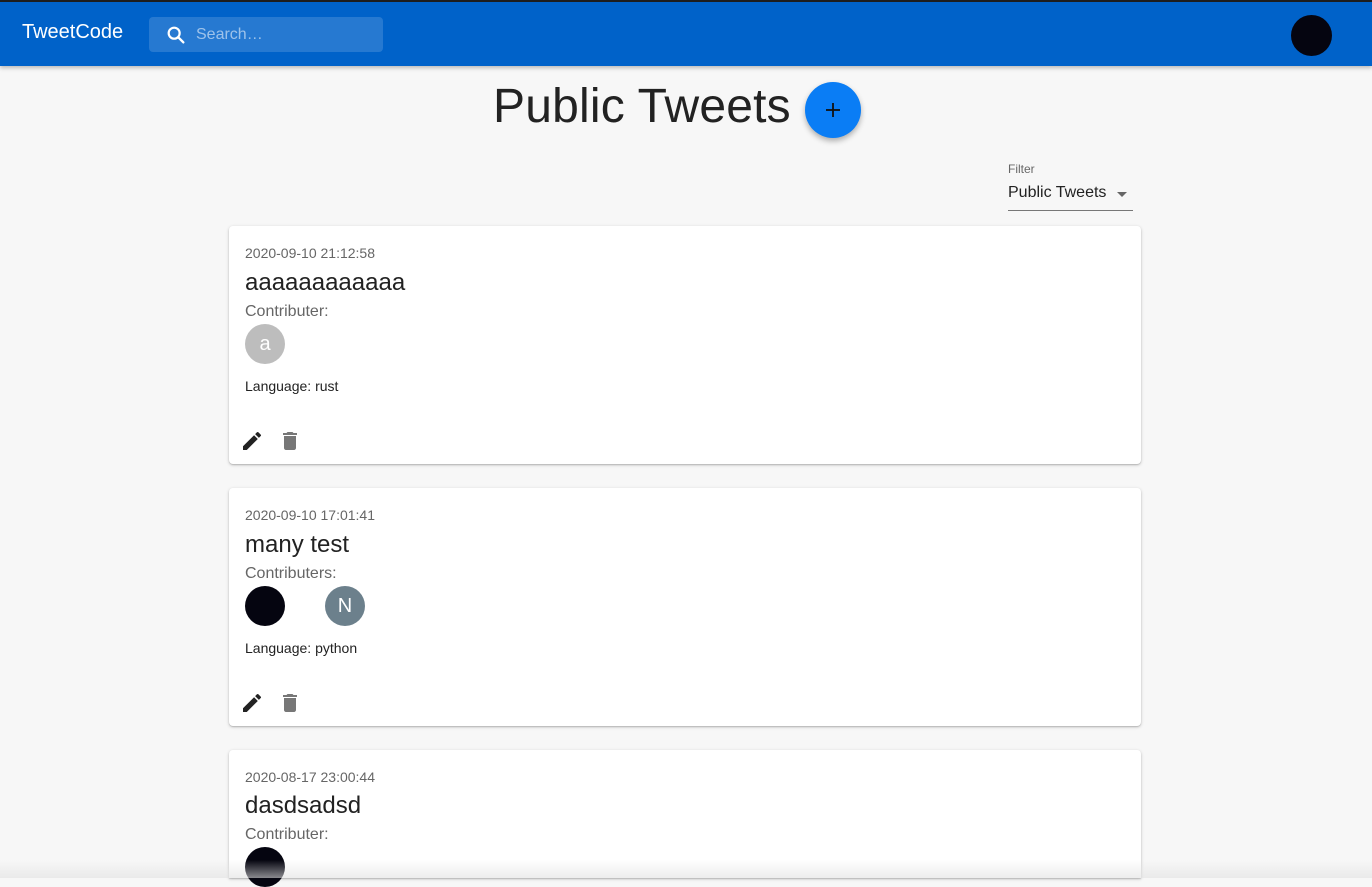 The width and height of the screenshot is (1372, 887). I want to click on filter-control: Filter Public Tweets, so click(1070, 186).